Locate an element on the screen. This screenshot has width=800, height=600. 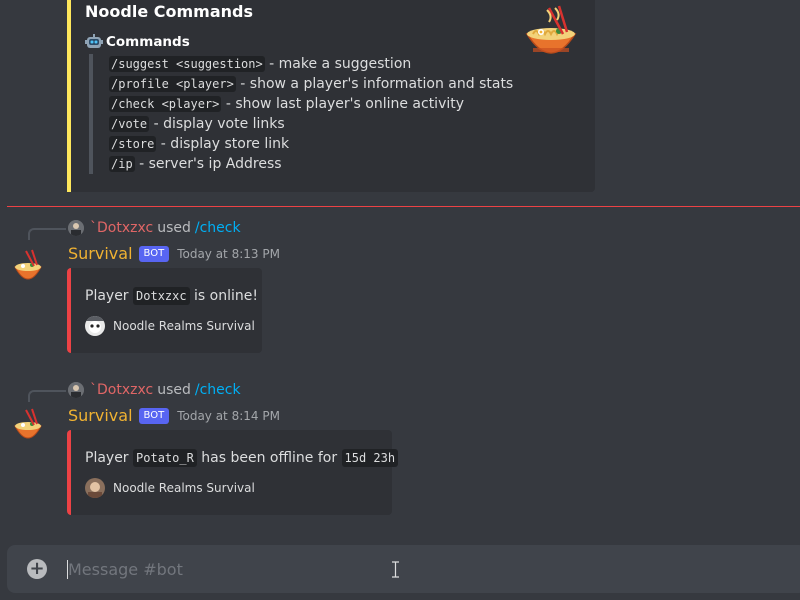
embed-field-name: Commands is located at coordinates (137, 42).